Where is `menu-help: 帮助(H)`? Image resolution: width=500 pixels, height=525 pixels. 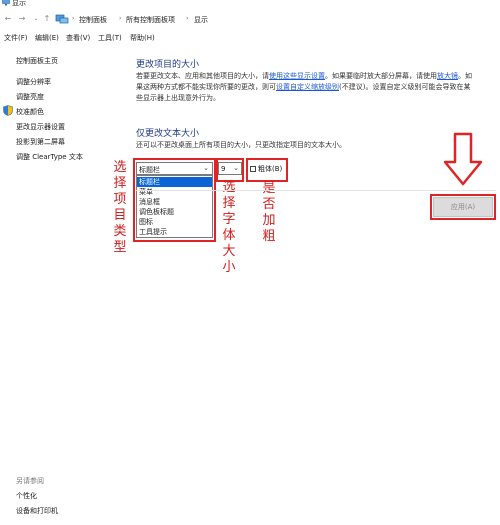
menu-help: 帮助(H) is located at coordinates (142, 38).